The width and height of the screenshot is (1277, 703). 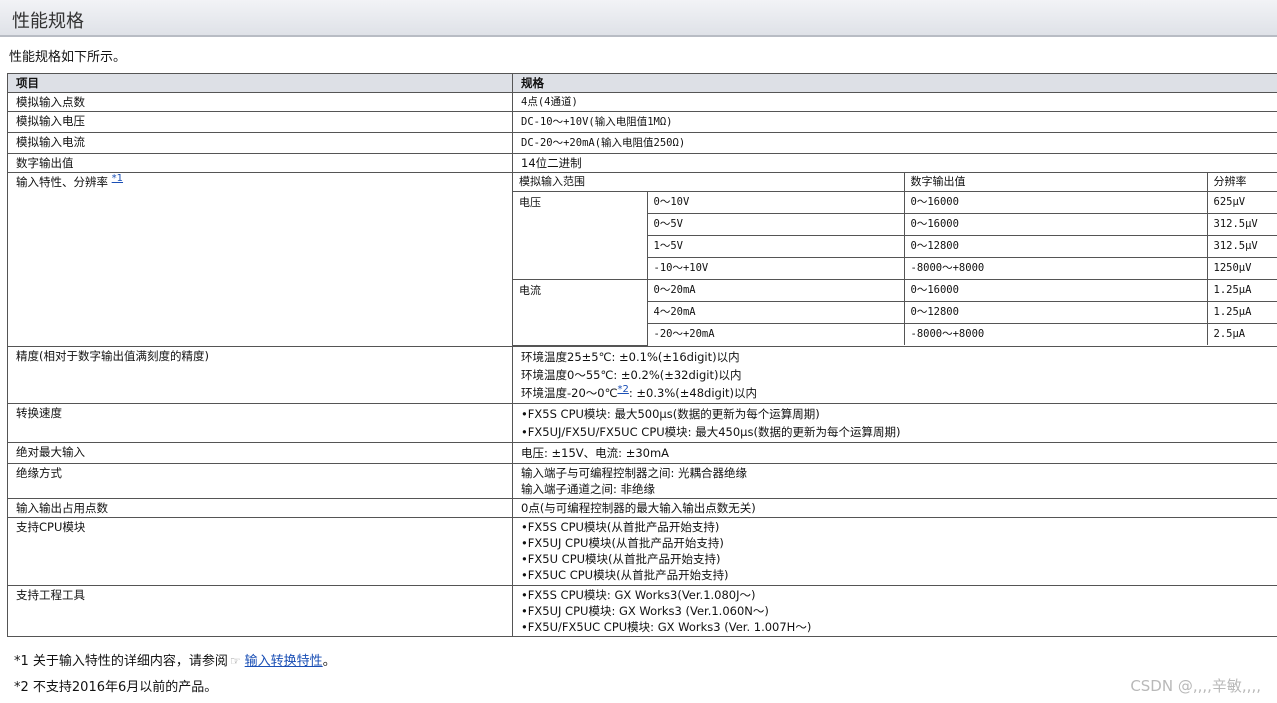 What do you see at coordinates (645, 610) in the screenshot?
I see `tools-line: •FX5UJ CPU模块: GX Works3 (Ver.1.060N～)` at bounding box center [645, 610].